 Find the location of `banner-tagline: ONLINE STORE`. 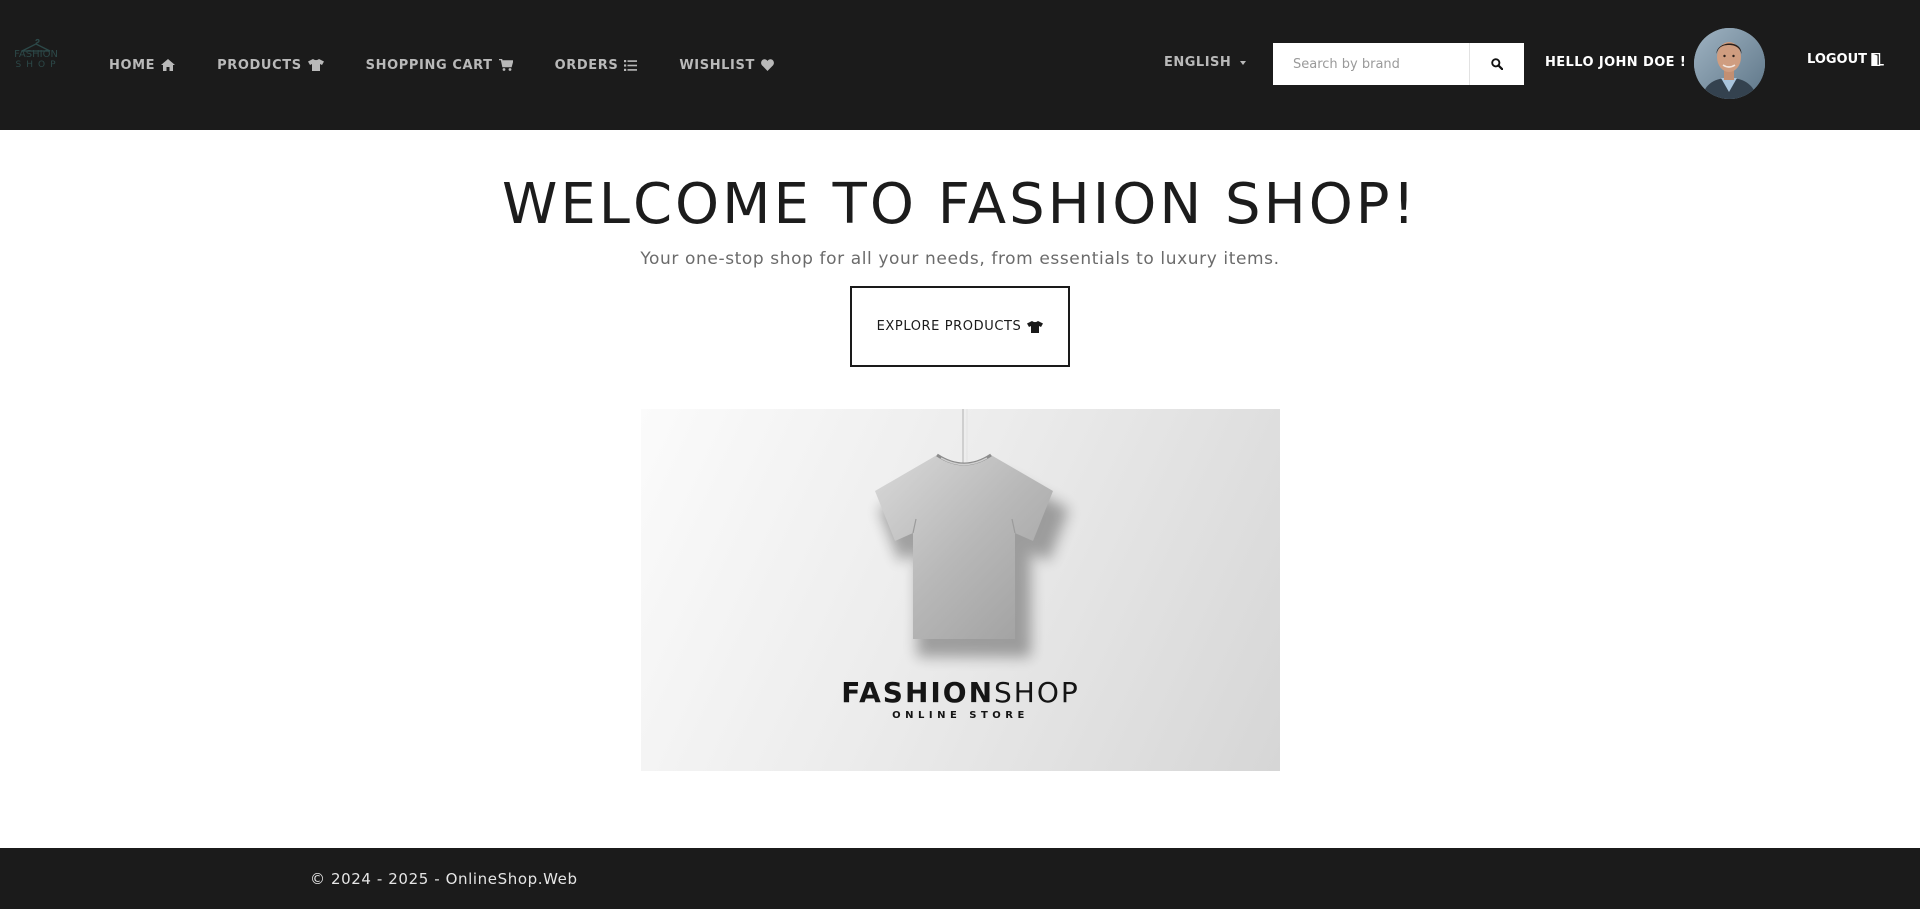

banner-tagline: ONLINE STORE is located at coordinates (960, 715).